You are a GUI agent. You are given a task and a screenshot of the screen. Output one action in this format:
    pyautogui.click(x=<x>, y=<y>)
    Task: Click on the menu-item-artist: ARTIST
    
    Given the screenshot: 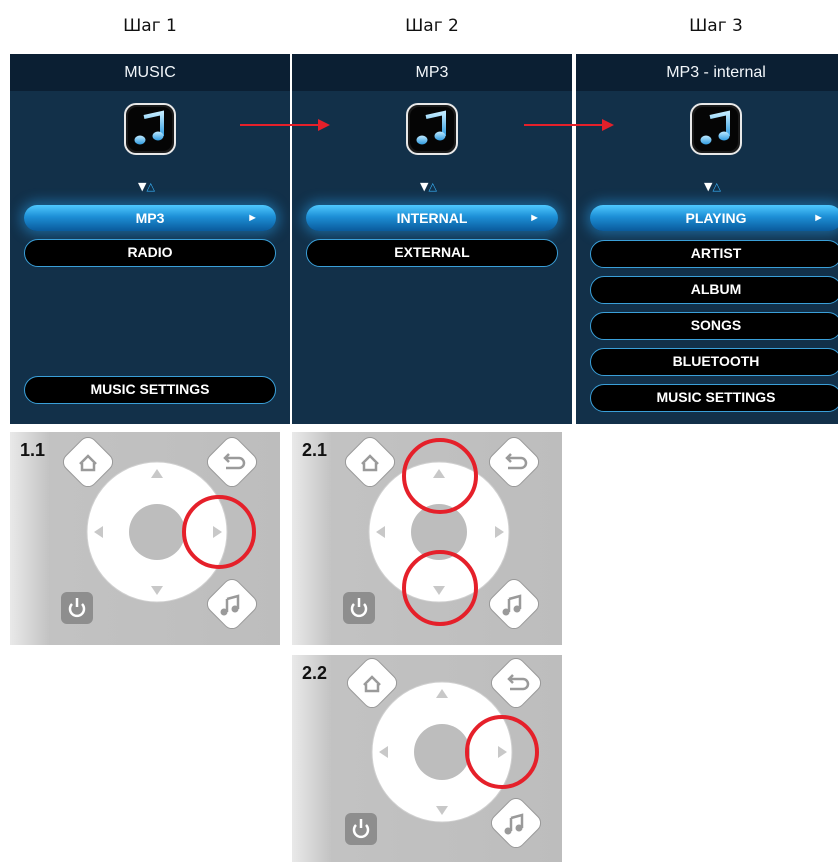 What is the action you would take?
    pyautogui.click(x=714, y=254)
    